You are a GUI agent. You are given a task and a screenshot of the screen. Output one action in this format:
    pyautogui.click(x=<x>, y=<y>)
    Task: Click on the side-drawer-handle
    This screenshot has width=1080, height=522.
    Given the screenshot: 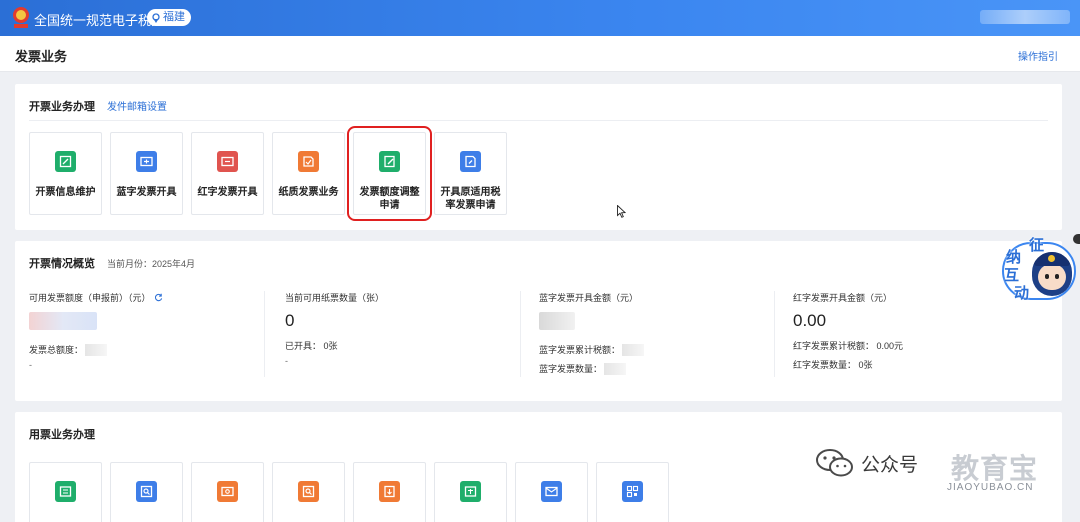 What is the action you would take?
    pyautogui.click(x=1076, y=239)
    